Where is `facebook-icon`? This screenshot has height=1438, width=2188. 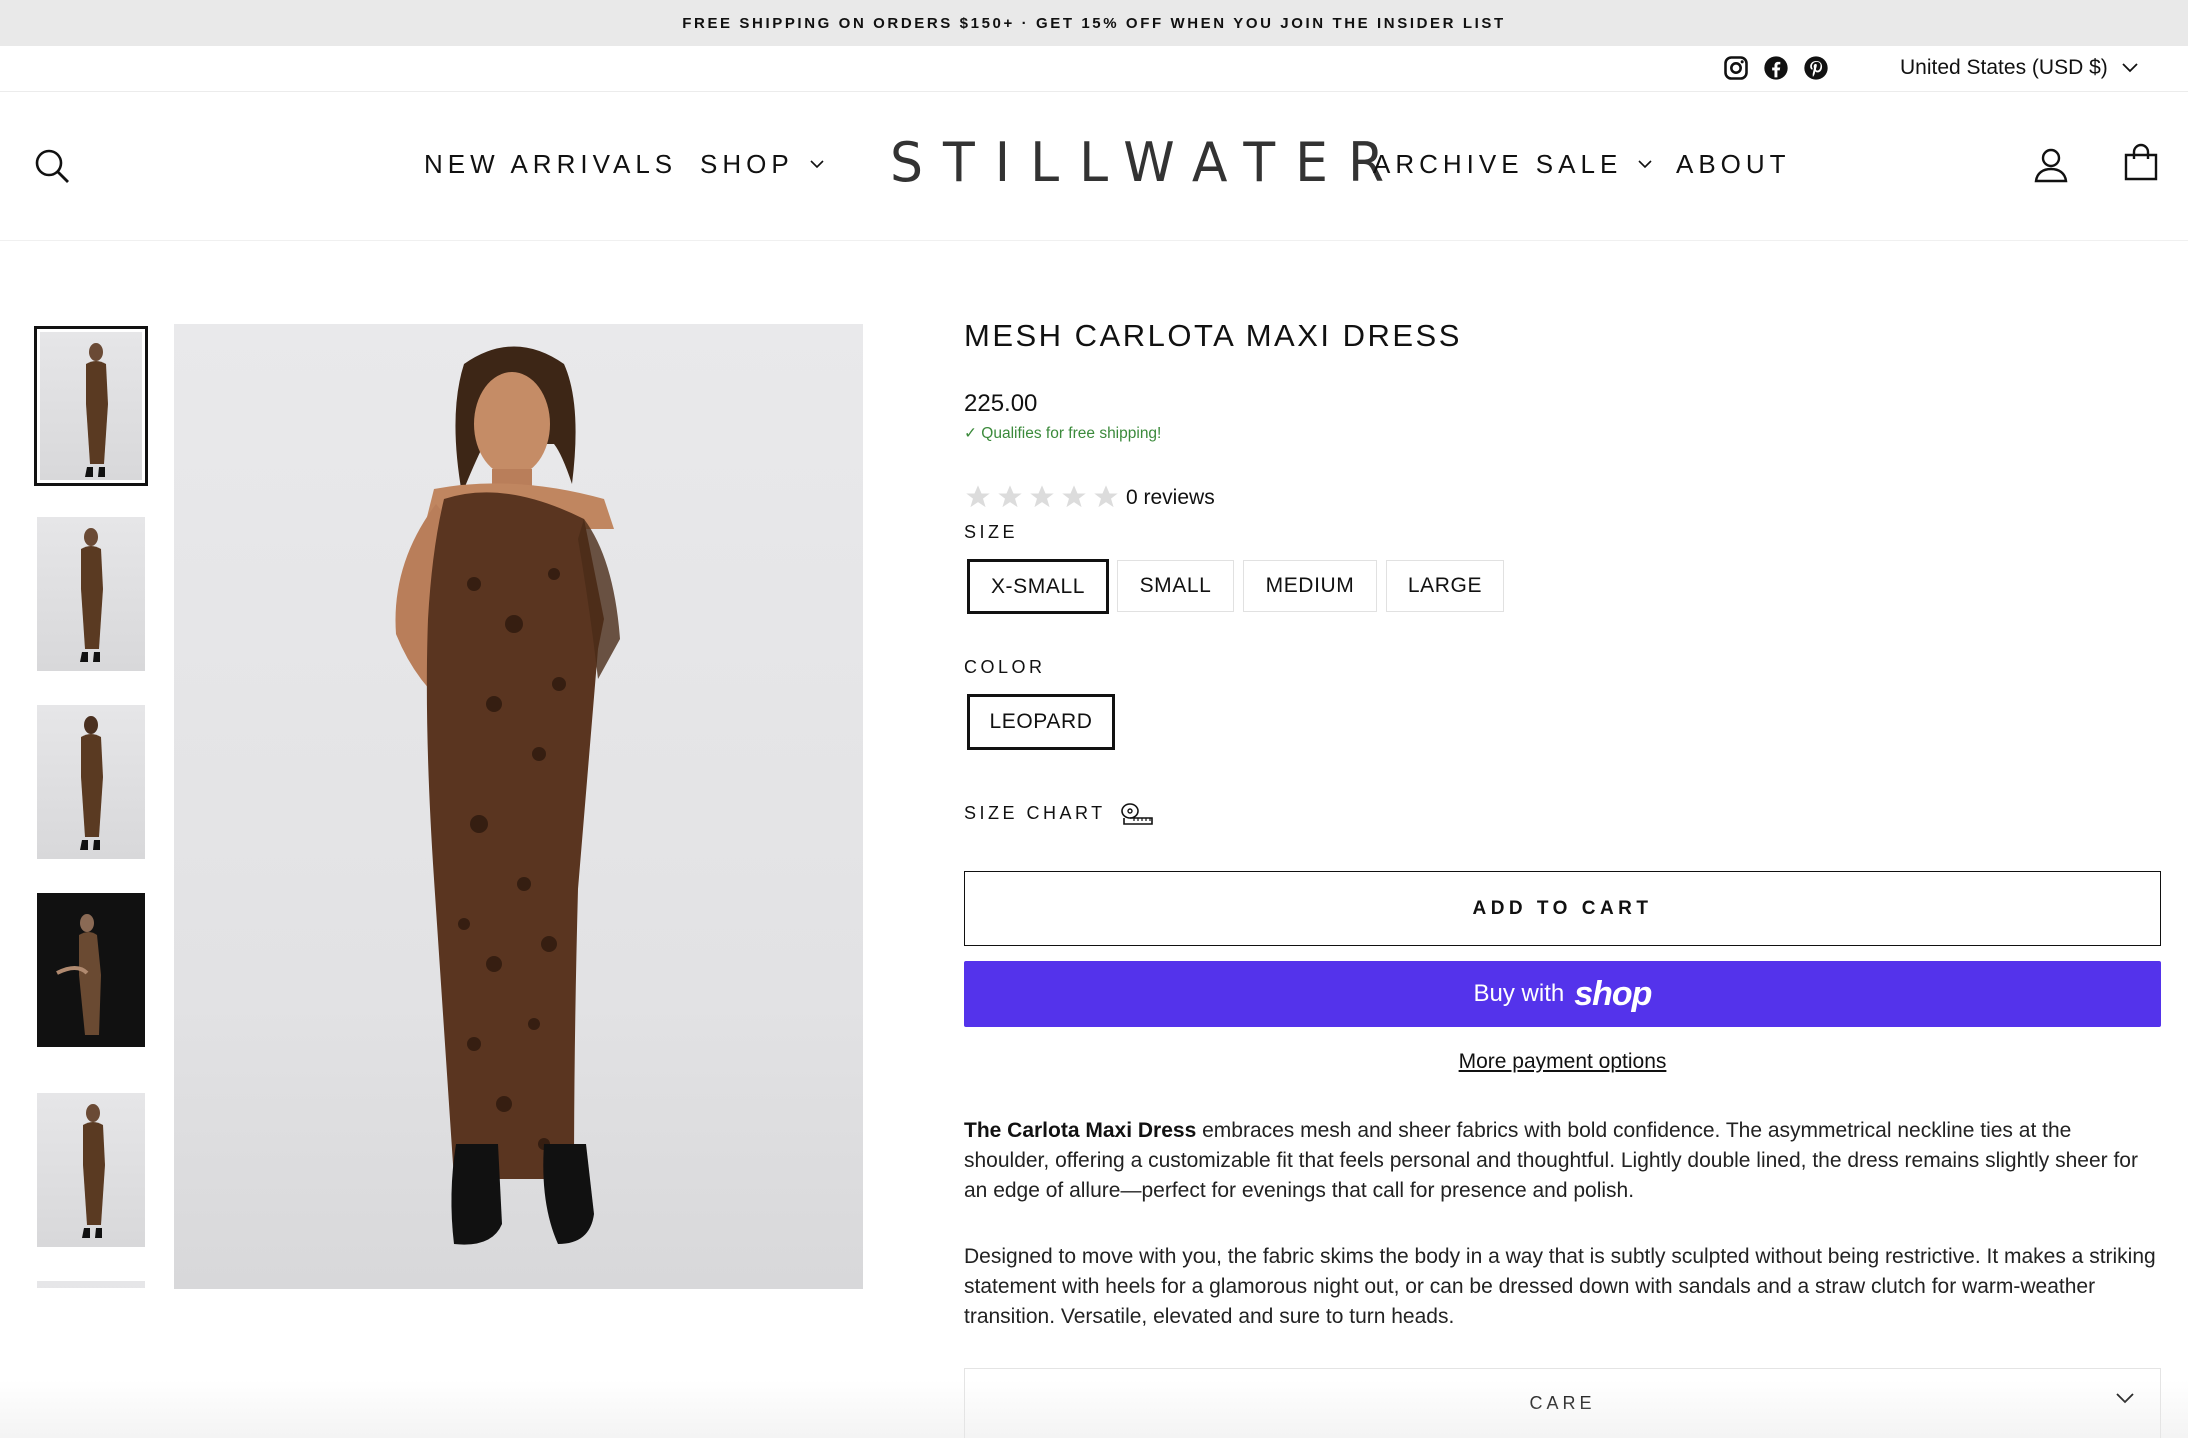 facebook-icon is located at coordinates (1776, 68).